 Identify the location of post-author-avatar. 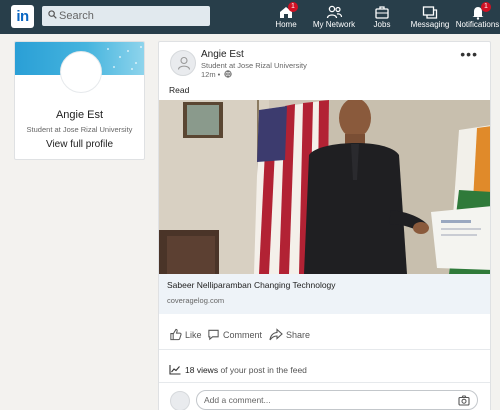
(183, 63).